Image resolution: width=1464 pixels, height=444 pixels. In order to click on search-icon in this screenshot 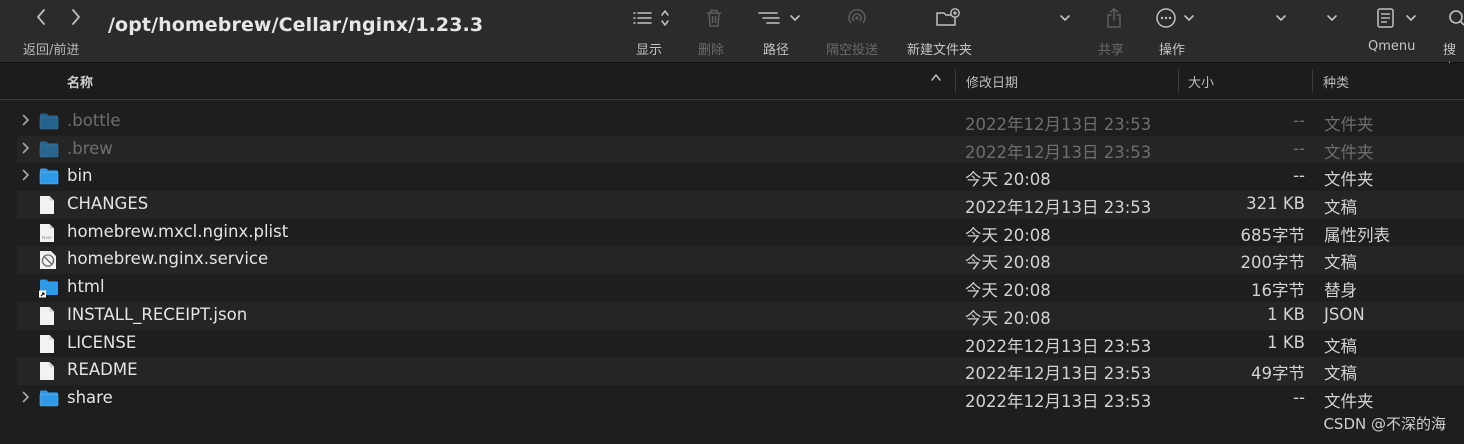, I will do `click(1456, 18)`.